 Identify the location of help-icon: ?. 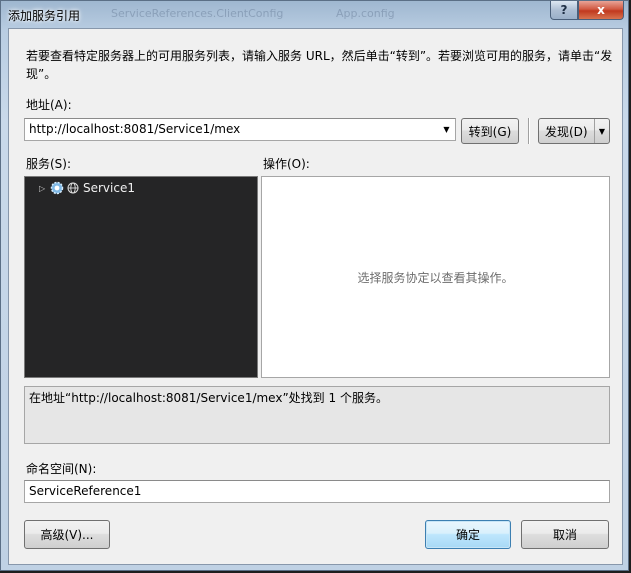
(564, 10).